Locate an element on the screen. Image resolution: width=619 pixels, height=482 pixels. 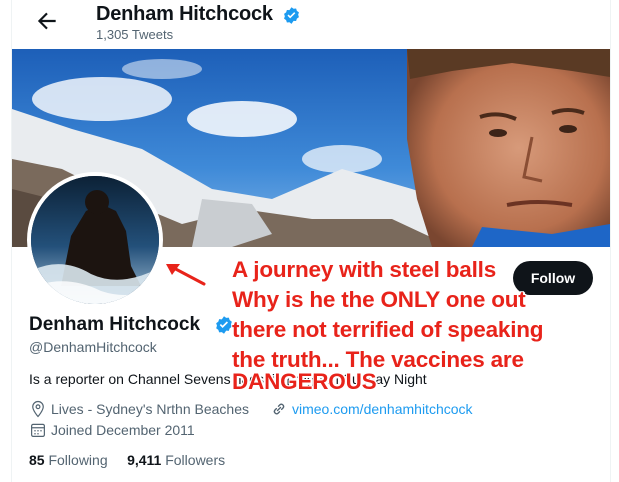
location-row: Lives - Sydney's Nrthn Beaches is located at coordinates (139, 409).